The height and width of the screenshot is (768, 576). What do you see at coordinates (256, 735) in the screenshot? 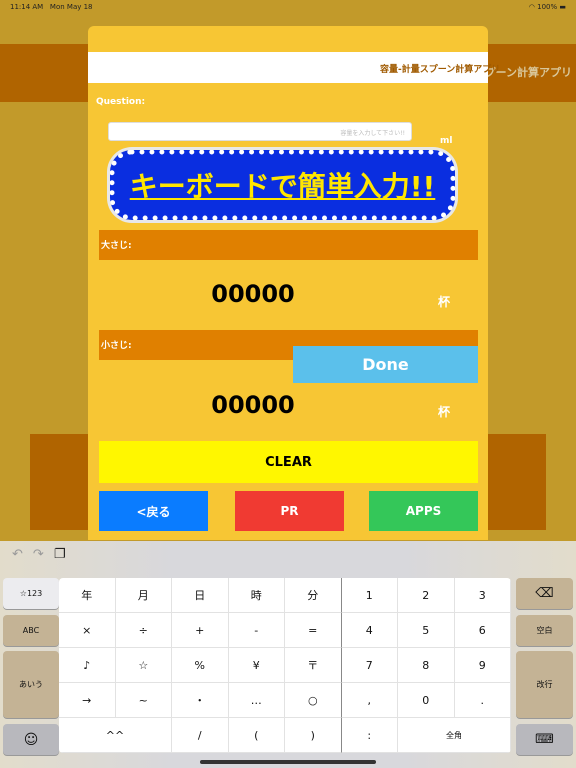
I see `key: (` at bounding box center [256, 735].